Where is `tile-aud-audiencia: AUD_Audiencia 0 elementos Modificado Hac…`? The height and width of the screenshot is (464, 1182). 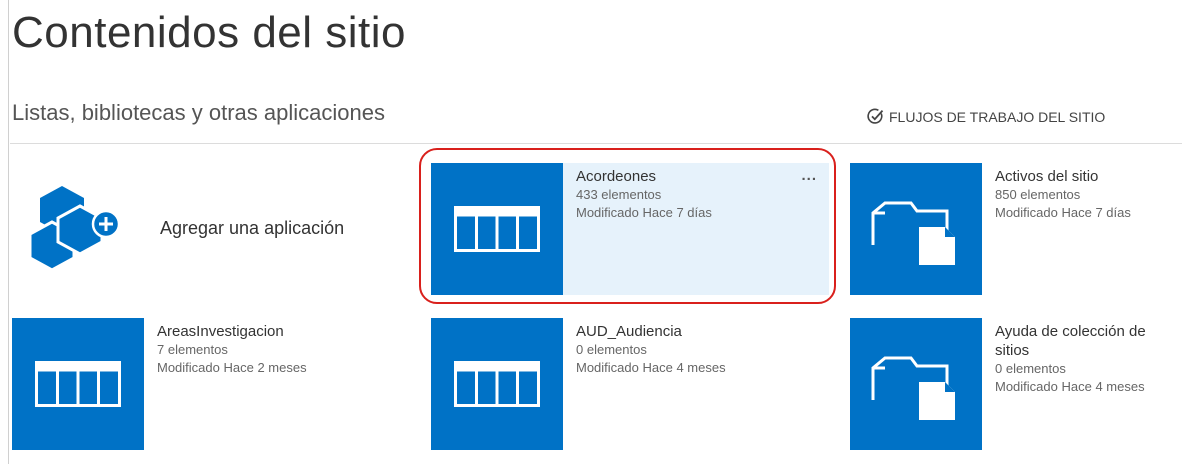 tile-aud-audiencia: AUD_Audiencia 0 elementos Modificado Hac… is located at coordinates (630, 384).